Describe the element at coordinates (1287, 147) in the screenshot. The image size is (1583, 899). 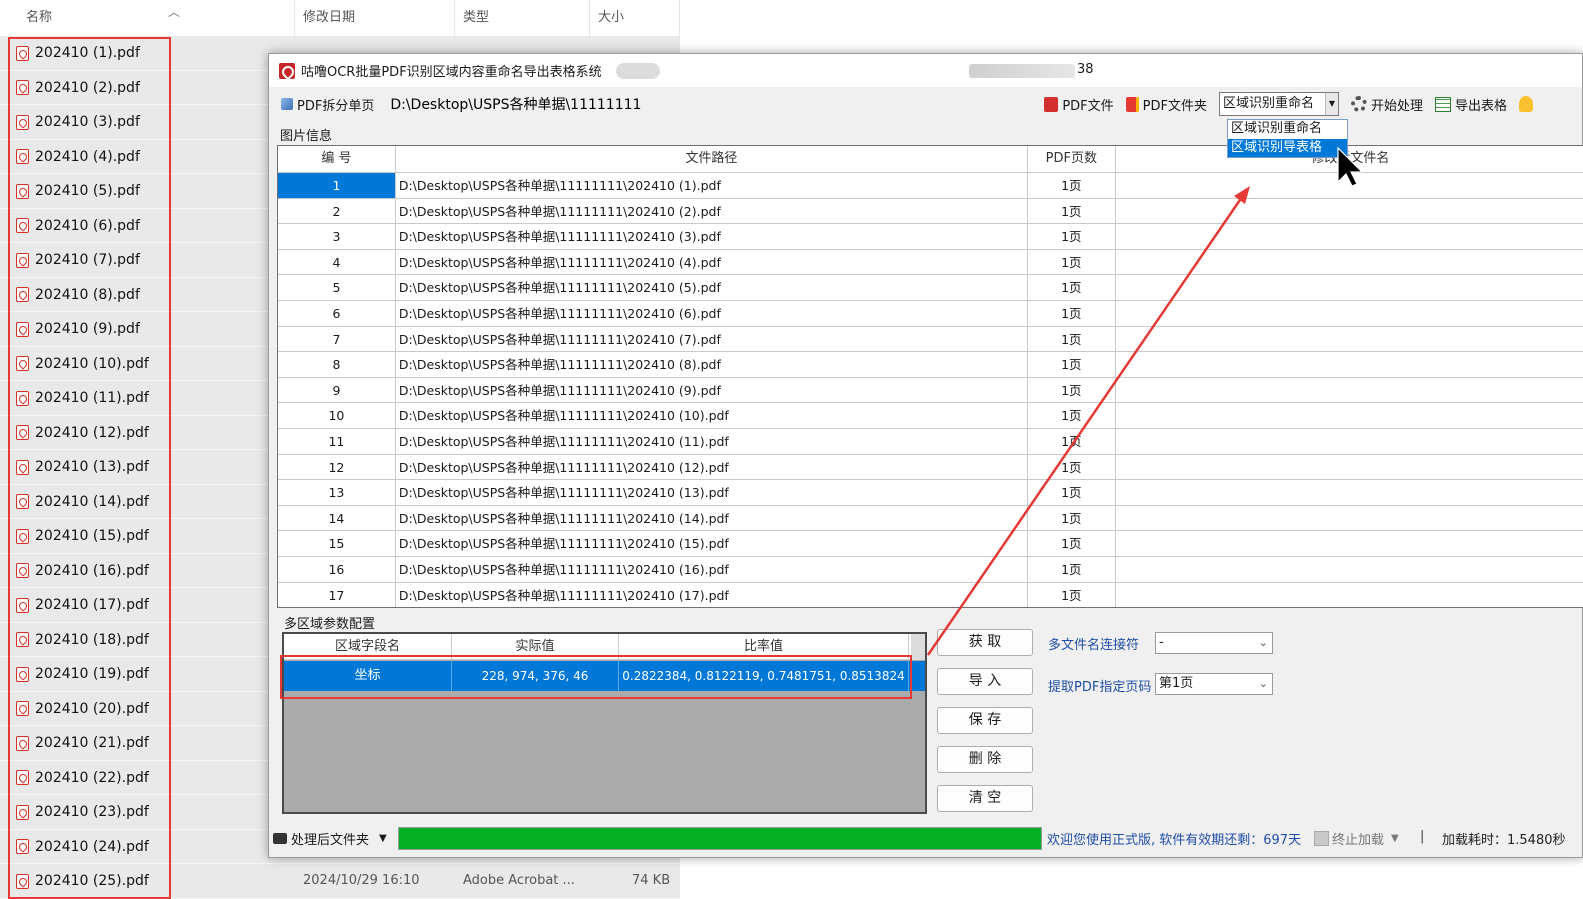
I see `mode-option-export: 区域识别导表格` at that location.